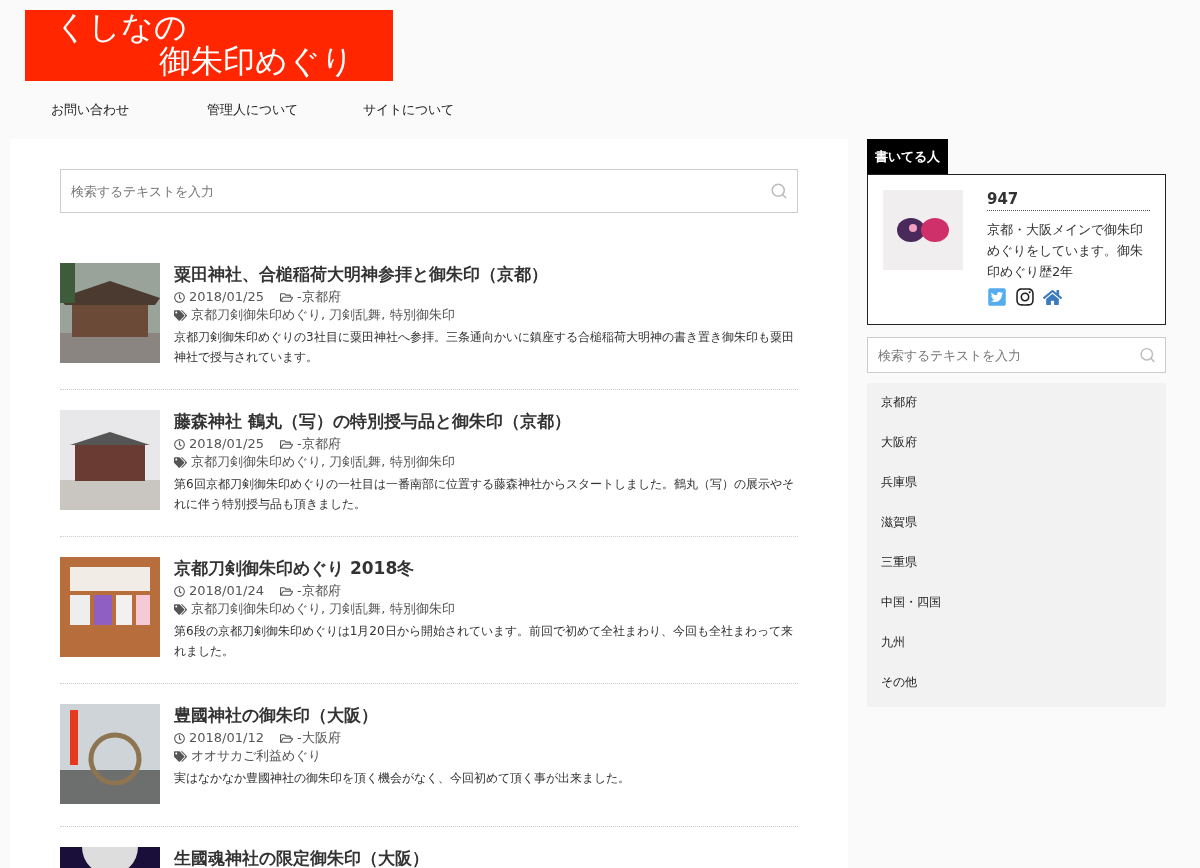 Image resolution: width=1200 pixels, height=868 pixels. Describe the element at coordinates (1016, 403) in the screenshot. I see `category-link: 京都府` at that location.